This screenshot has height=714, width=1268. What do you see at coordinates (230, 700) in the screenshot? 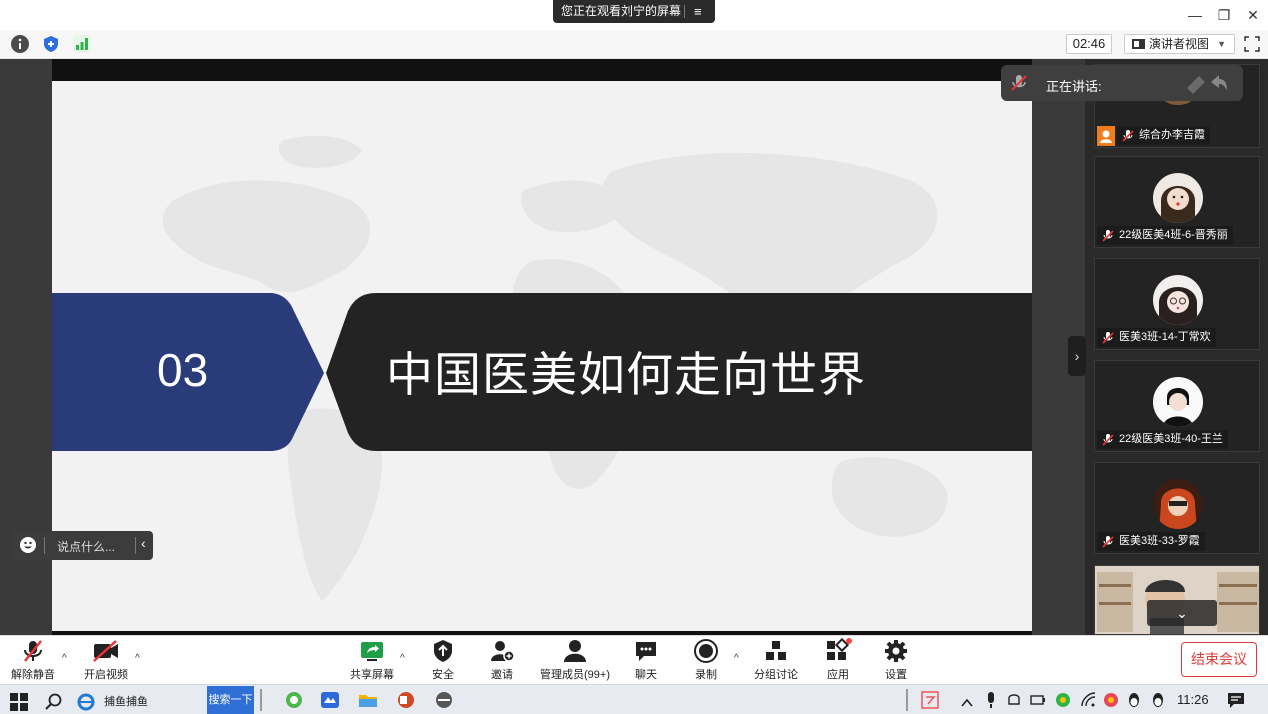
I see `search-web-button: 搜索一下` at bounding box center [230, 700].